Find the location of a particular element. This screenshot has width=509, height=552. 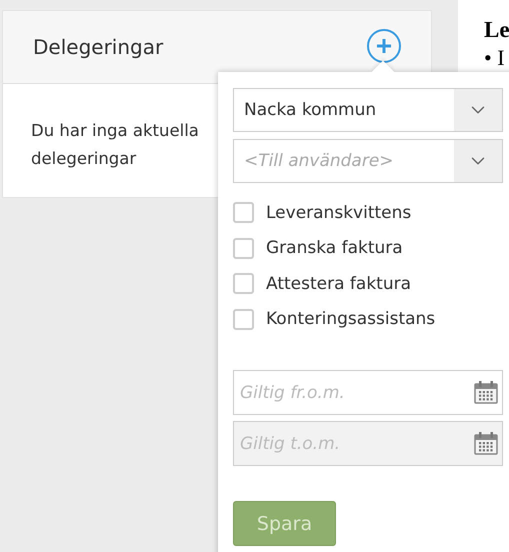

dropdown: <Till användare> is located at coordinates (368, 161).